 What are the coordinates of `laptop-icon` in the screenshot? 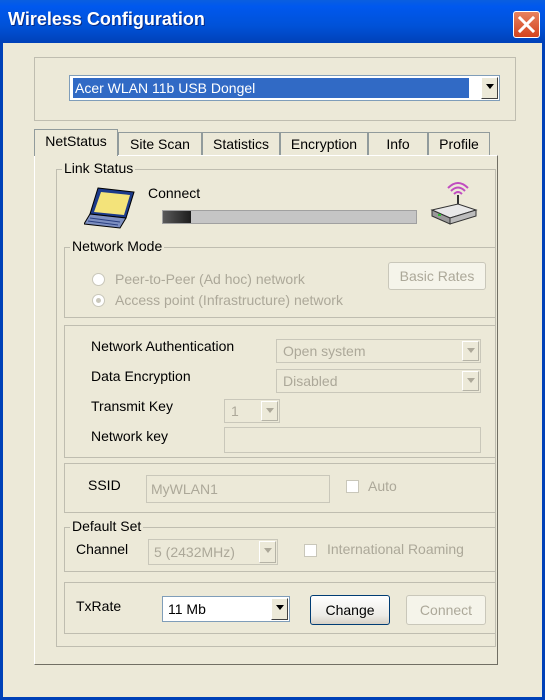 It's located at (109, 208).